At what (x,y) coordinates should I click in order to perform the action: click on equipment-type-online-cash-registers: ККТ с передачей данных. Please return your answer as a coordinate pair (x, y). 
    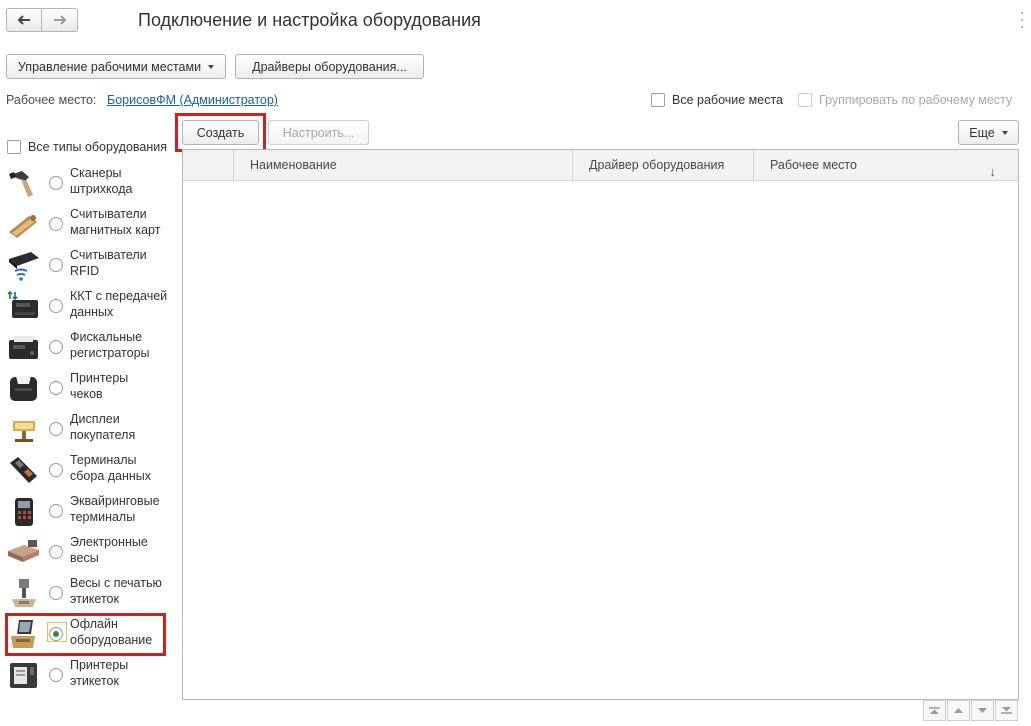
    Looking at the image, I should click on (91, 307).